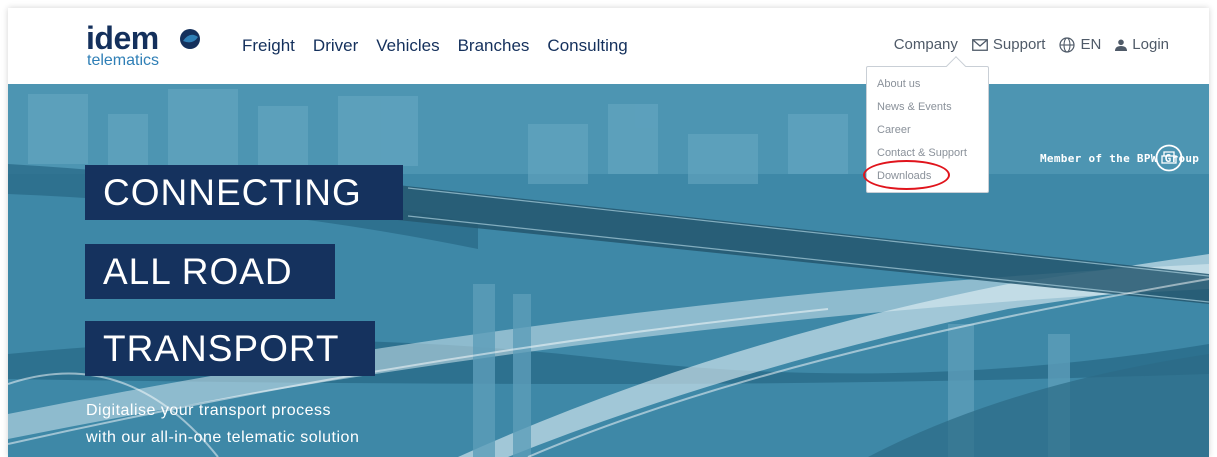 The height and width of the screenshot is (457, 1217). I want to click on nav-login: Login, so click(1142, 44).